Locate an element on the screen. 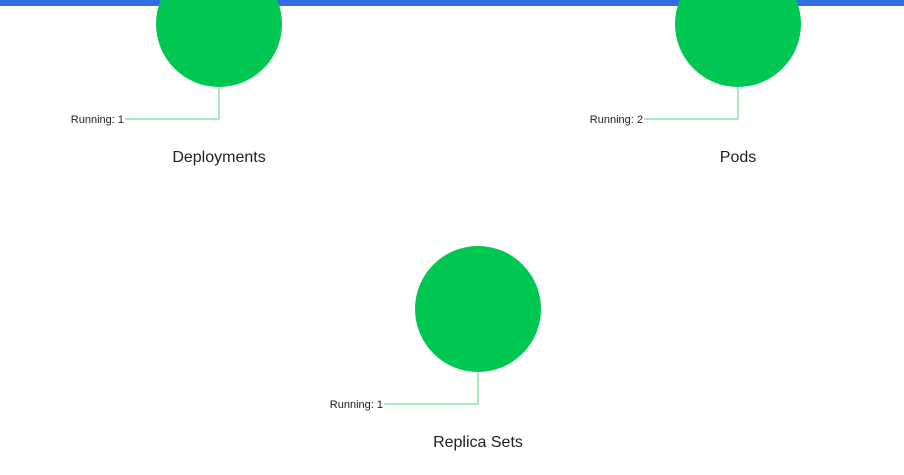  pods-title: Pods is located at coordinates (738, 157).